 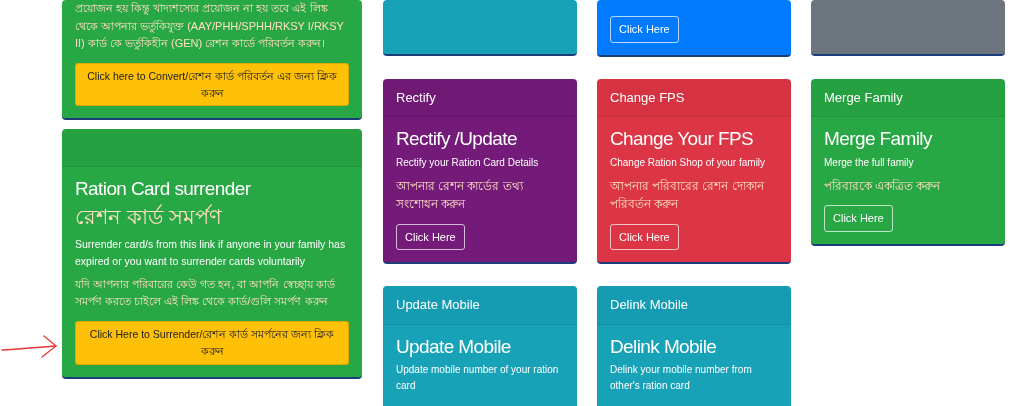 I want to click on card-title: Rectify /Update, so click(x=457, y=139).